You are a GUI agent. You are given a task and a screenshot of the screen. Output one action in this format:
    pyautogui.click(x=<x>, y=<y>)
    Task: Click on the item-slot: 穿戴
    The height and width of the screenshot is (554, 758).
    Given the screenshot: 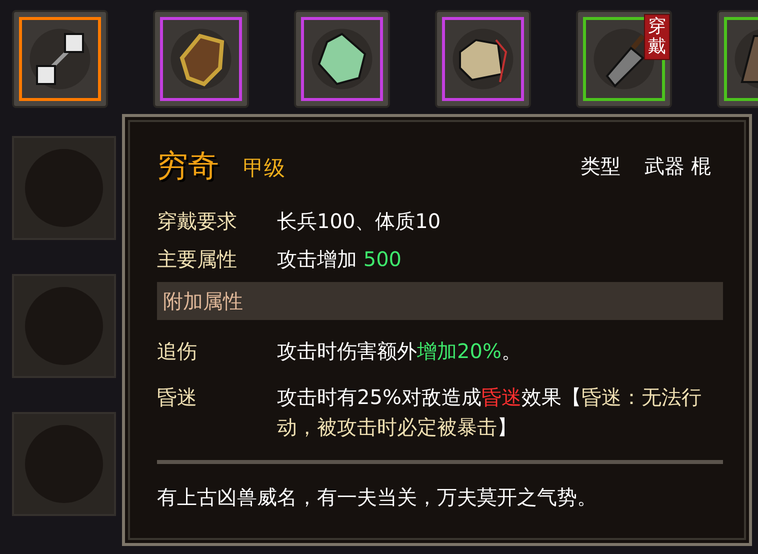 What is the action you would take?
    pyautogui.click(x=624, y=59)
    